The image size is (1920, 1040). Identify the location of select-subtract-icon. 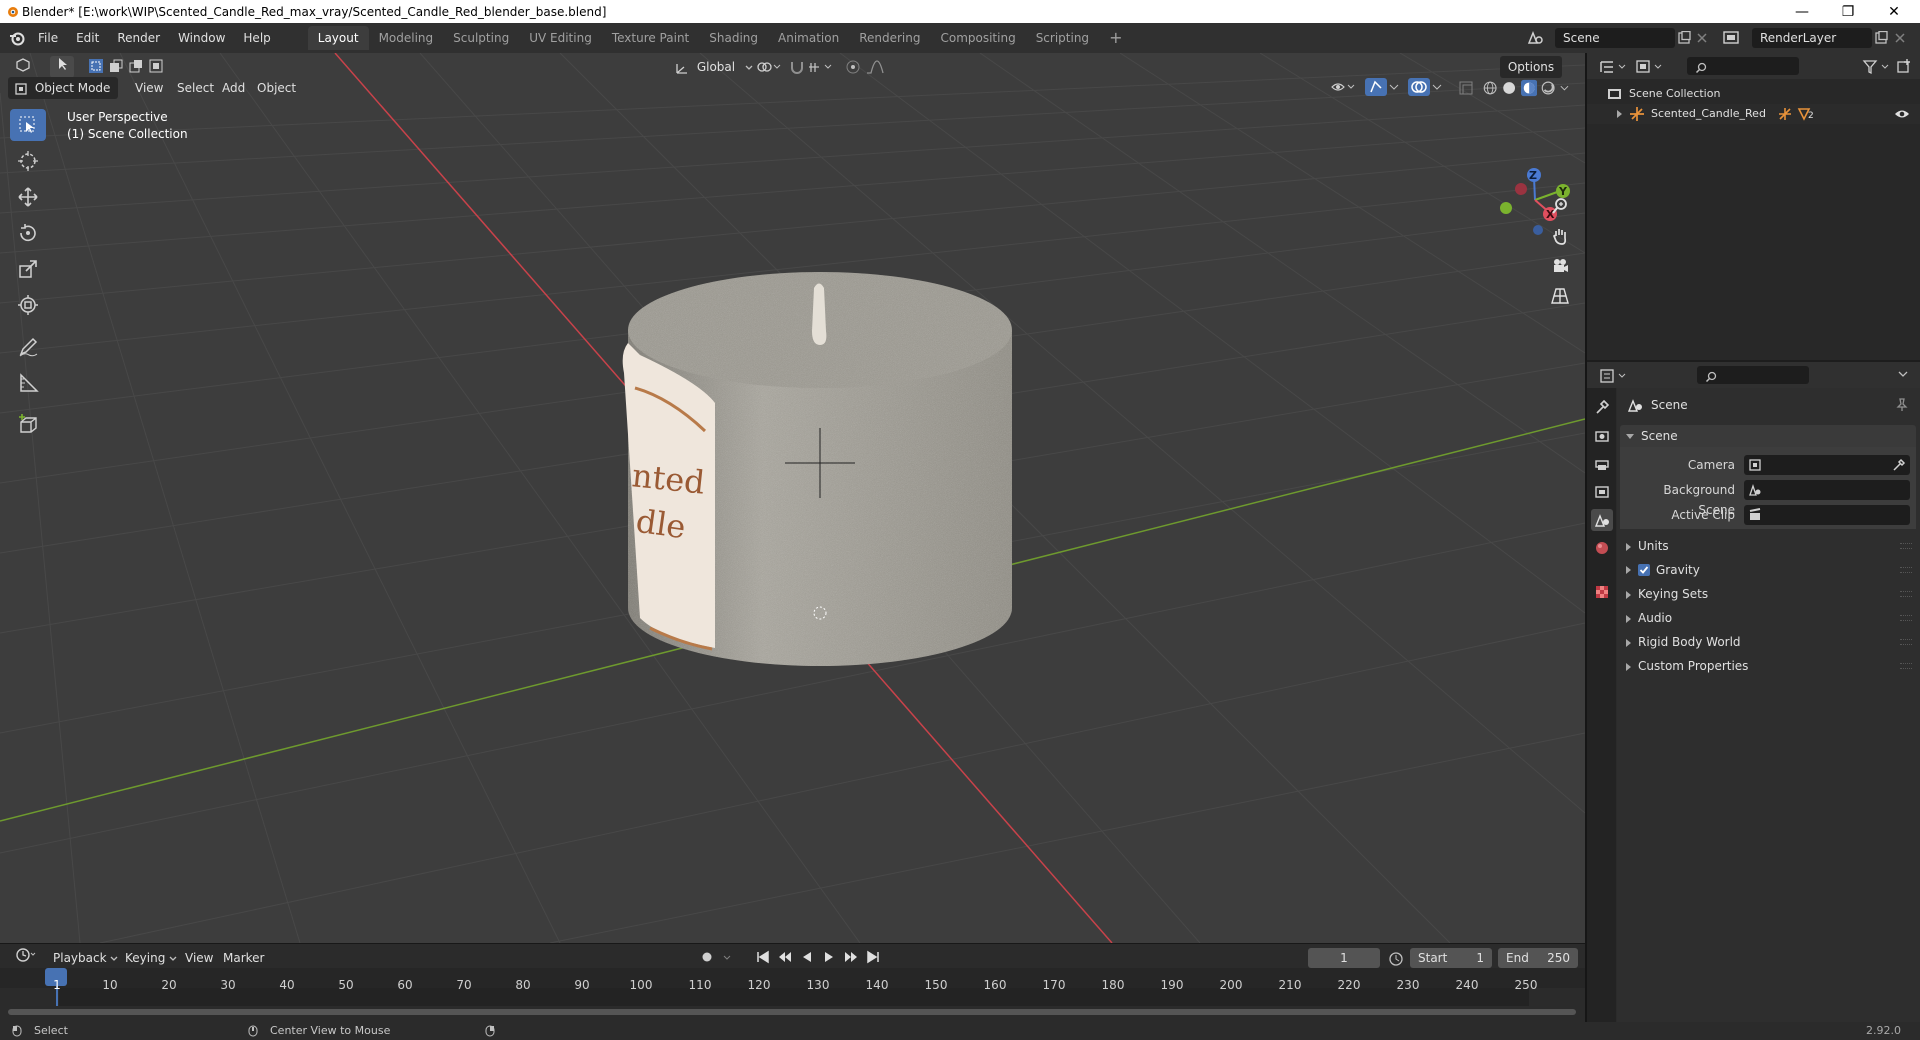
(136, 66).